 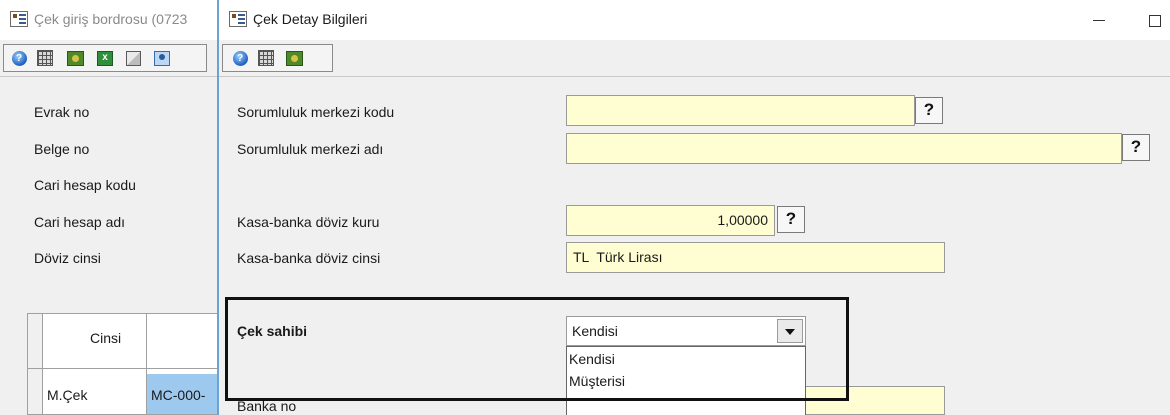 I want to click on cari-hesap-adi-label: Cari hesap adı, so click(x=80, y=222).